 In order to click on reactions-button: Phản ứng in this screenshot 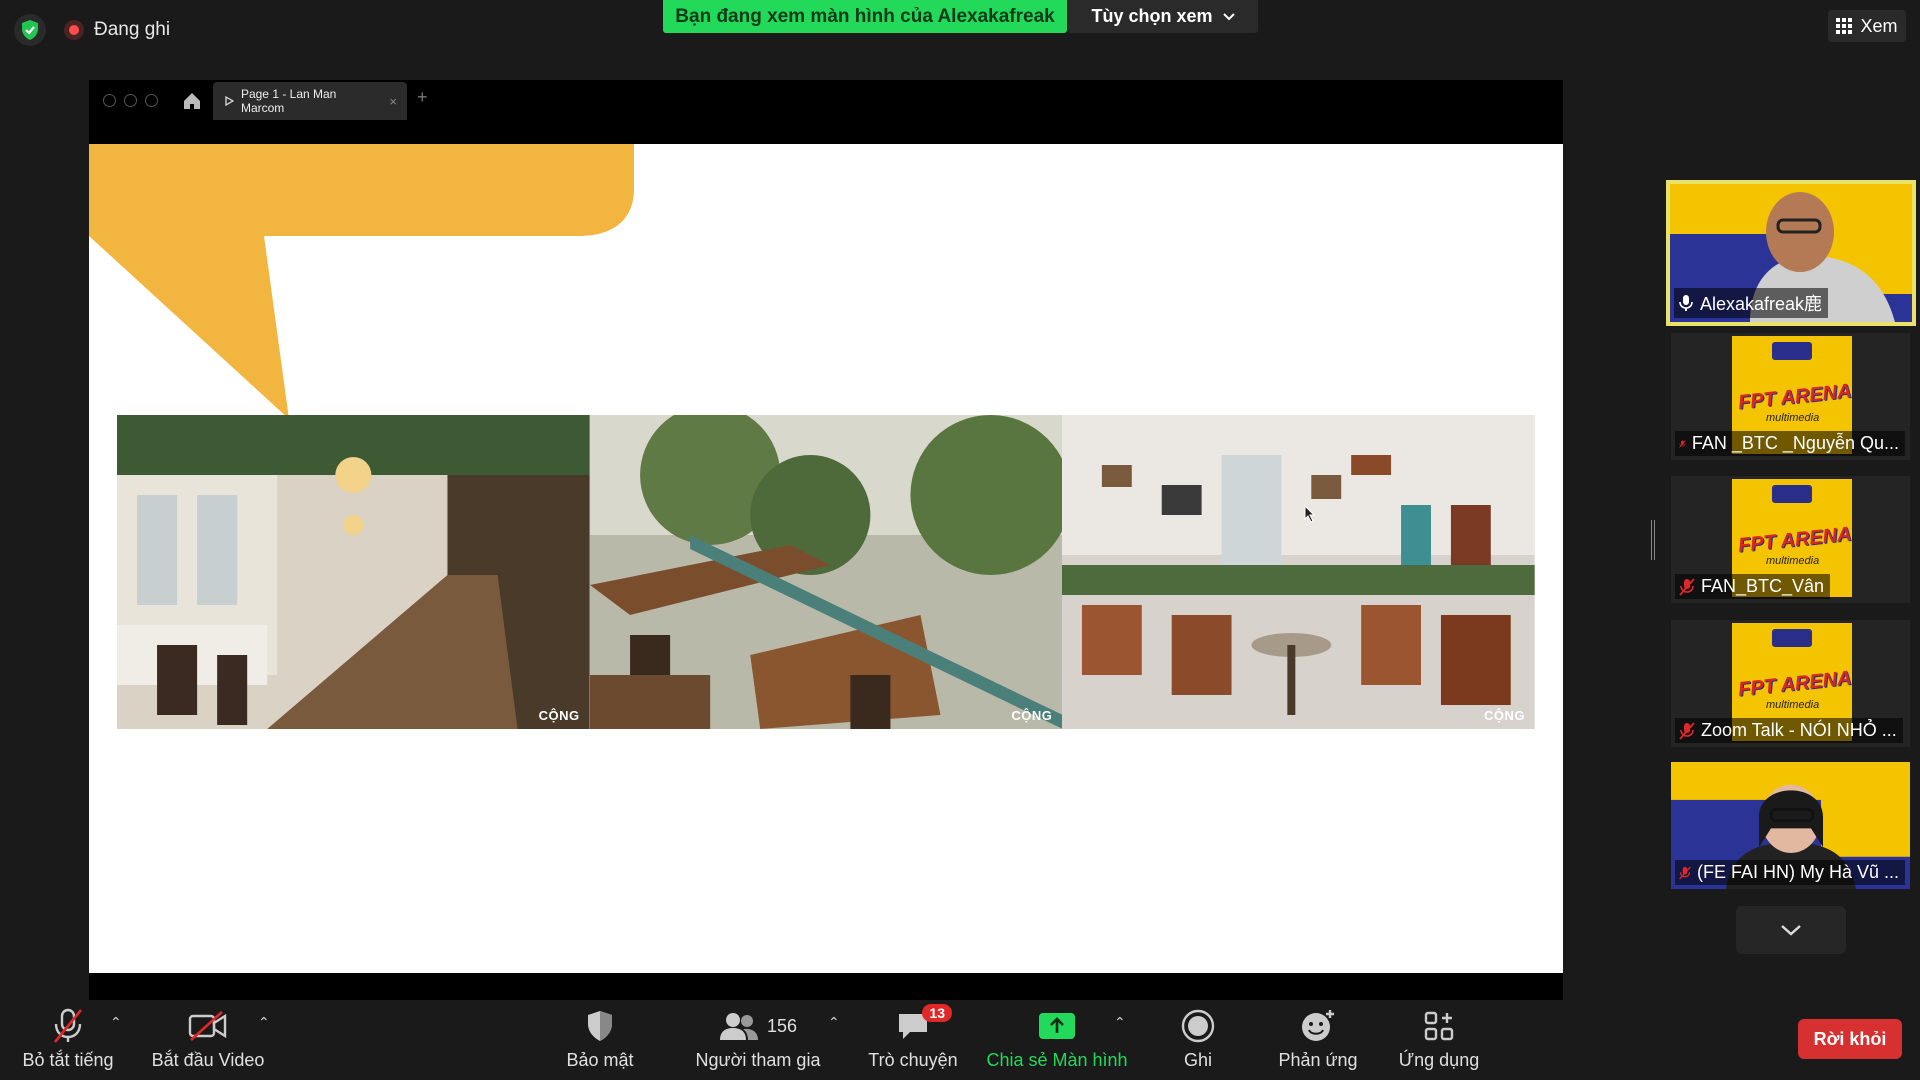, I will do `click(1318, 1041)`.